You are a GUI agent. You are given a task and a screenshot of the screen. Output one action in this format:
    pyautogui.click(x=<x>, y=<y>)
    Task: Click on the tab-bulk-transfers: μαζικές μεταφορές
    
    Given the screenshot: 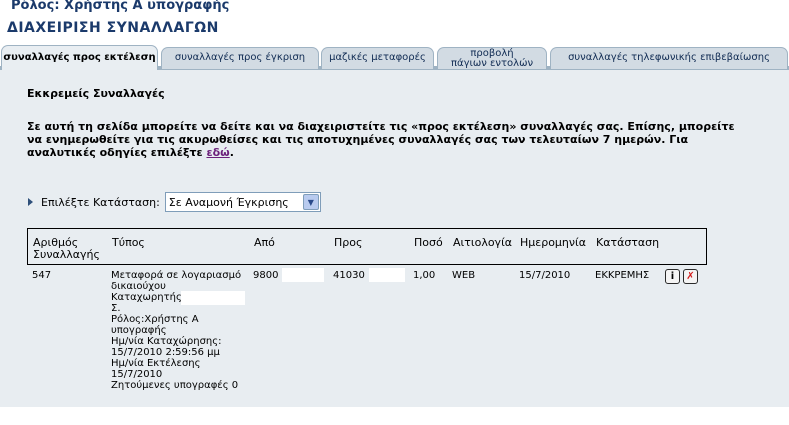 What is the action you would take?
    pyautogui.click(x=377, y=58)
    